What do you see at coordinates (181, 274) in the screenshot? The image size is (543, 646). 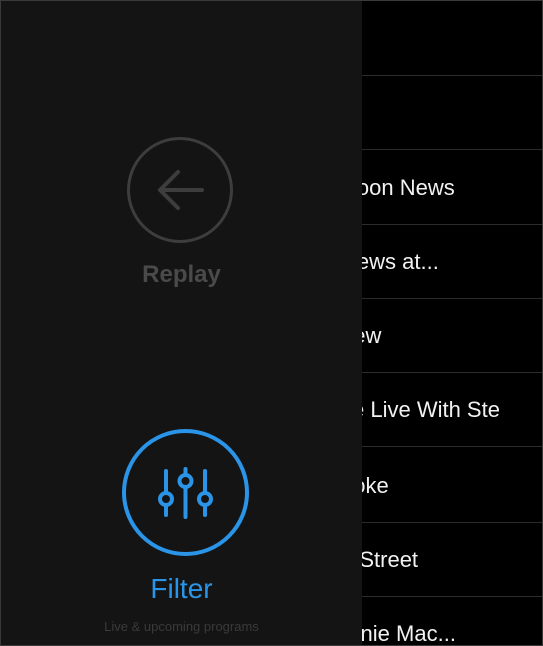 I see `replay-label: Replay` at bounding box center [181, 274].